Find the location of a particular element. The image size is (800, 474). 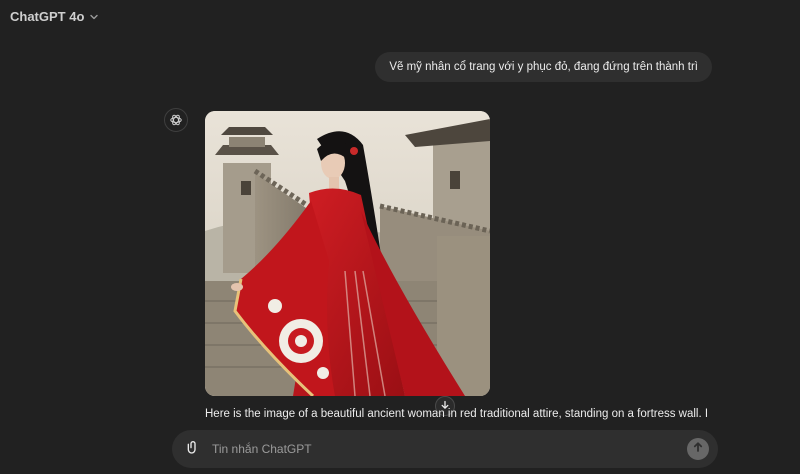

message-composer is located at coordinates (445, 449).